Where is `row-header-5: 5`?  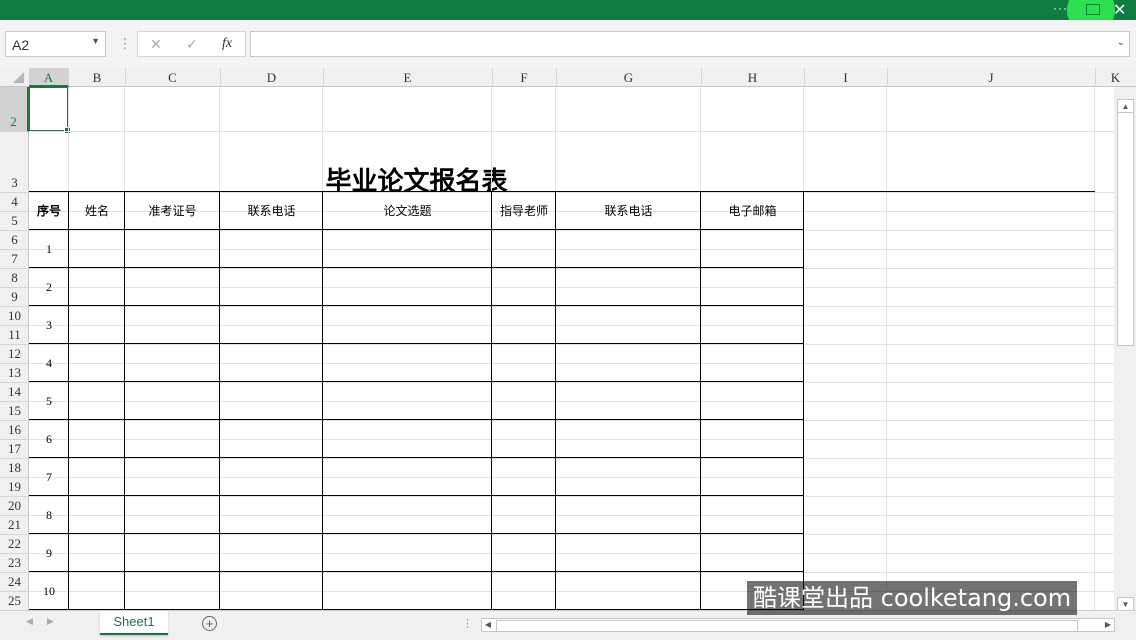
row-header-5: 5 is located at coordinates (14, 221).